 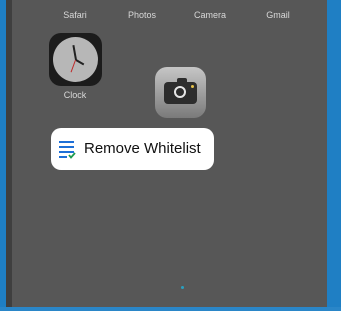 I want to click on clock-app-icon, so click(x=75, y=59).